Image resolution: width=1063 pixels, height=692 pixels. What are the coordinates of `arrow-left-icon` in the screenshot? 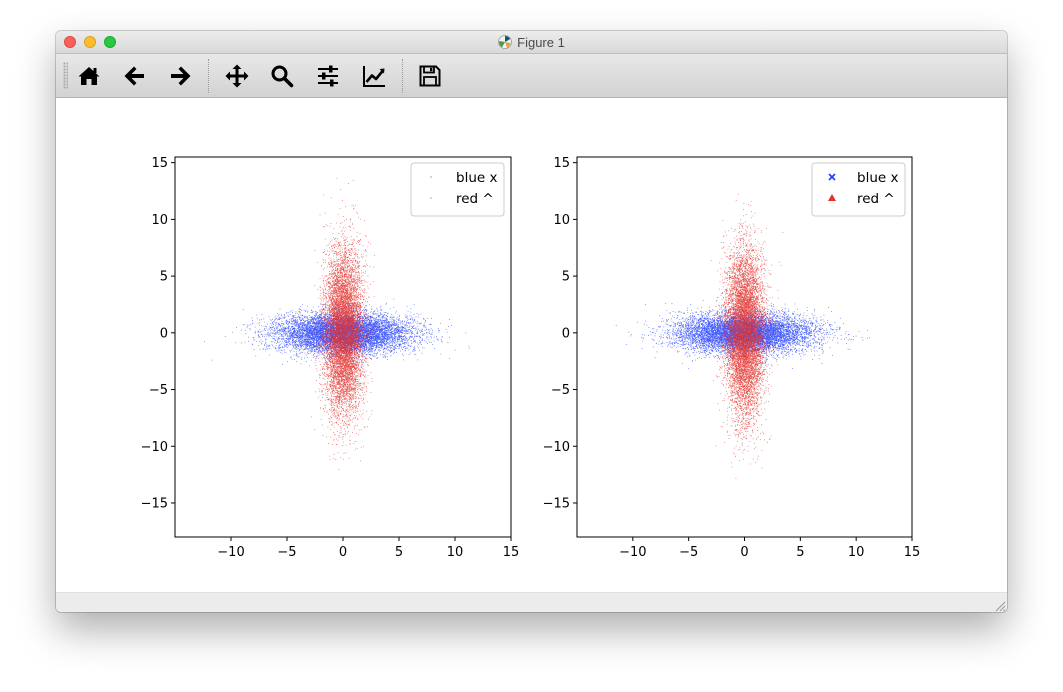 It's located at (134, 76).